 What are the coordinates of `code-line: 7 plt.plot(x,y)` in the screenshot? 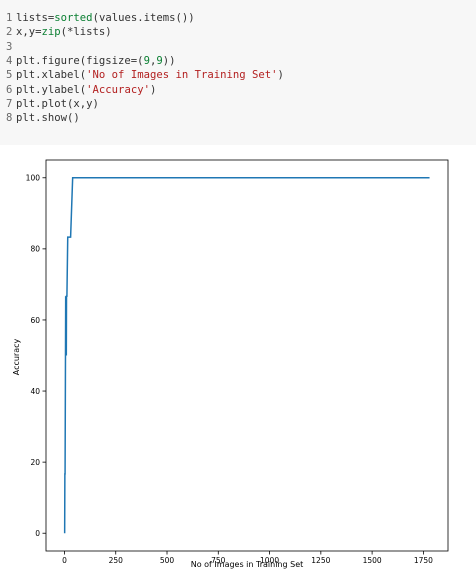 It's located at (52, 104).